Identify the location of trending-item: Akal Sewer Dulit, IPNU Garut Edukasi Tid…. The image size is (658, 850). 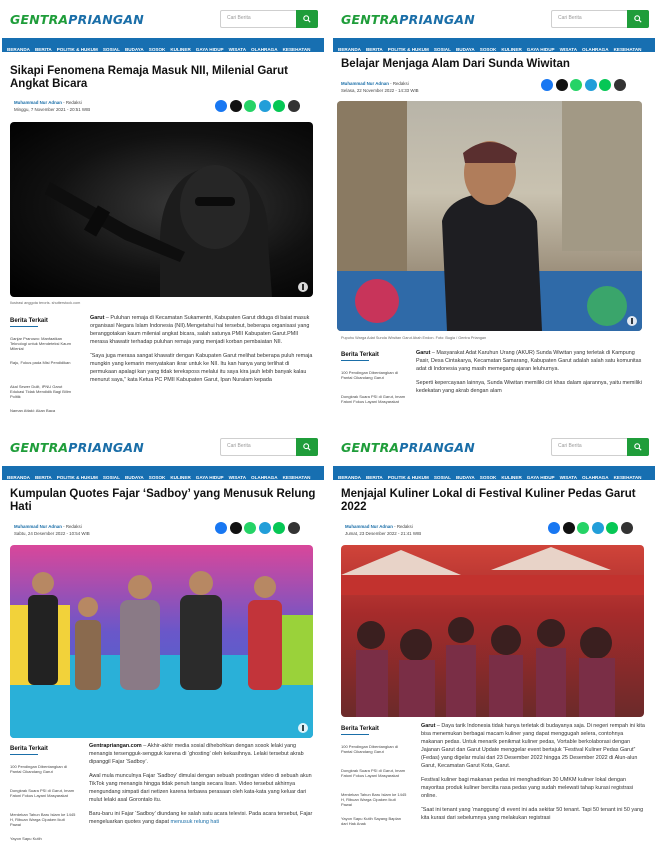
(43, 391).